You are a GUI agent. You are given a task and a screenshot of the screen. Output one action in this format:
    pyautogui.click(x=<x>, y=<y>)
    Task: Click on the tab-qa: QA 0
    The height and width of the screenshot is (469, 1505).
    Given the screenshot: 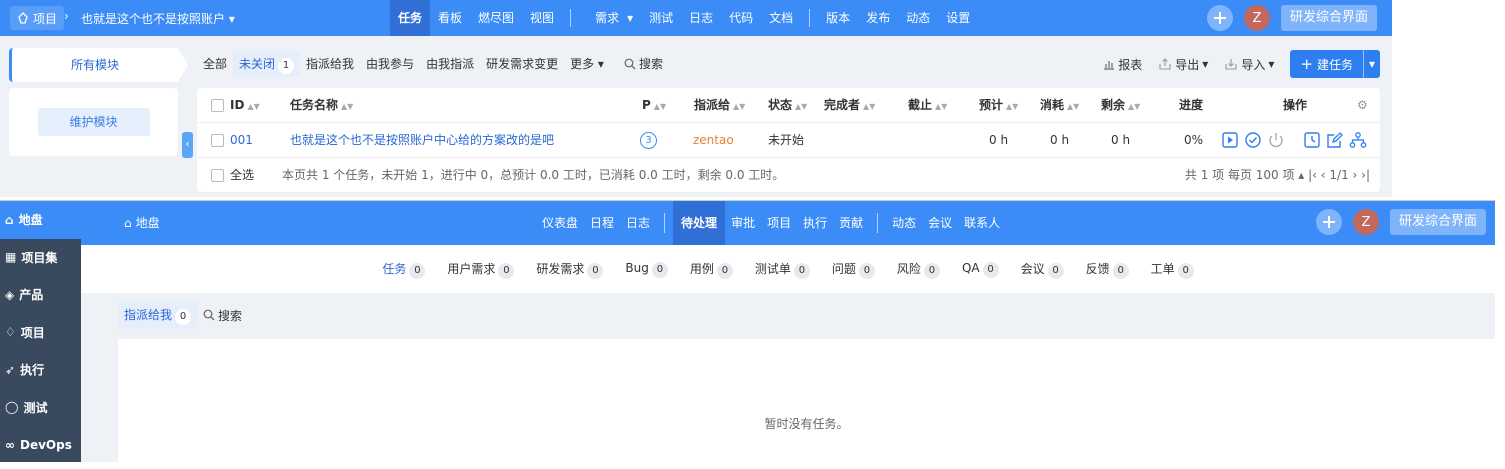 What is the action you would take?
    pyautogui.click(x=980, y=269)
    